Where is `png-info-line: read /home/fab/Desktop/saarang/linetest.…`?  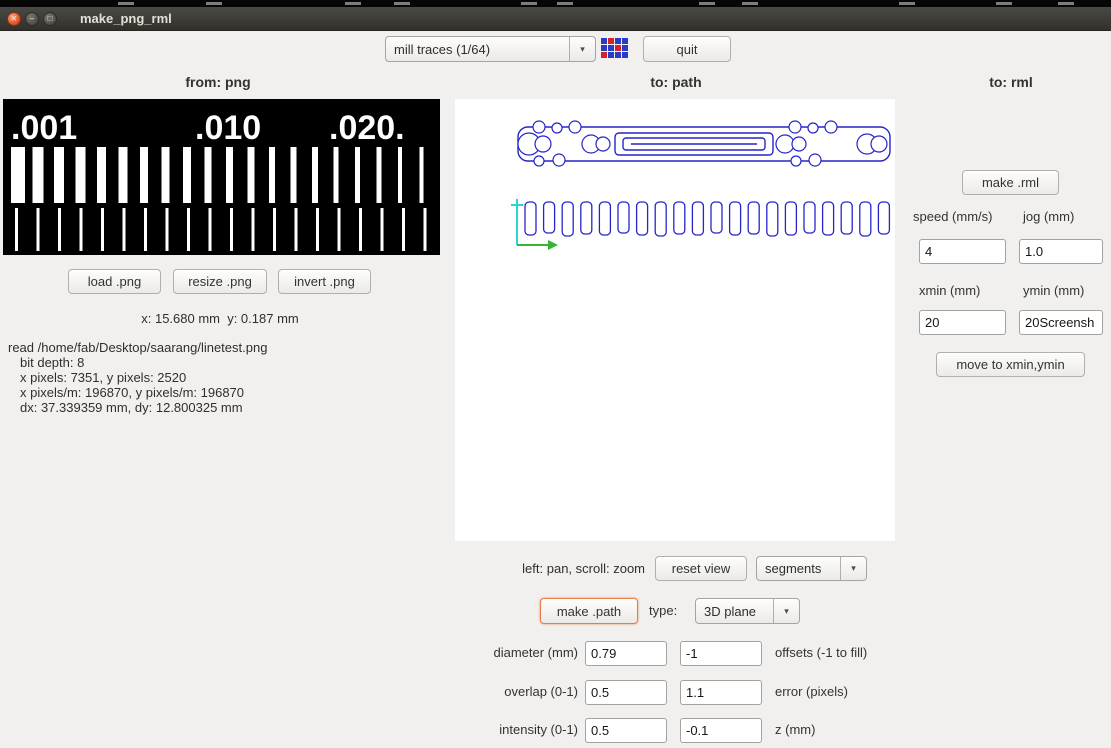
png-info-line: read /home/fab/Desktop/saarang/linetest.… is located at coordinates (138, 347).